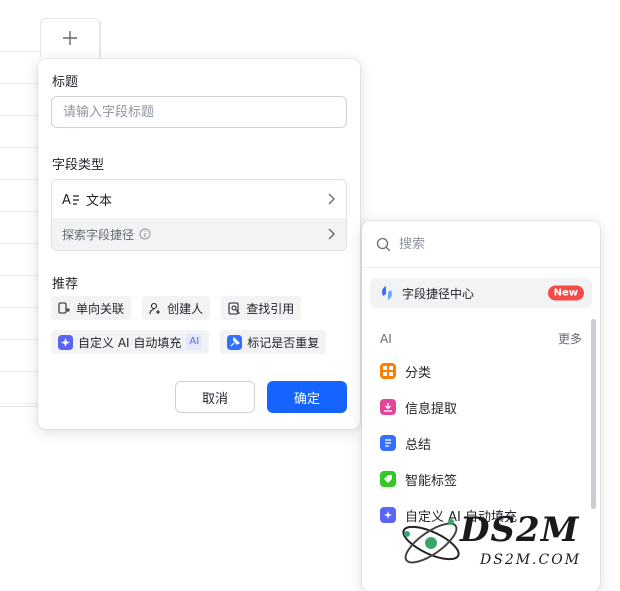  I want to click on chip-lookup: 查找引用, so click(261, 308).